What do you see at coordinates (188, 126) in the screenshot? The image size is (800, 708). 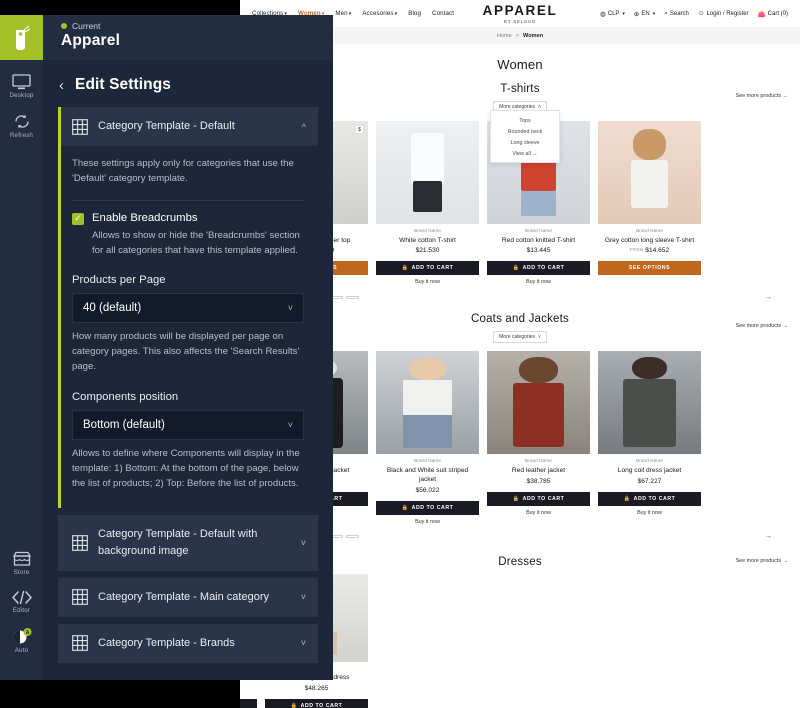 I see `accordion-header: Category Template - Default ^` at bounding box center [188, 126].